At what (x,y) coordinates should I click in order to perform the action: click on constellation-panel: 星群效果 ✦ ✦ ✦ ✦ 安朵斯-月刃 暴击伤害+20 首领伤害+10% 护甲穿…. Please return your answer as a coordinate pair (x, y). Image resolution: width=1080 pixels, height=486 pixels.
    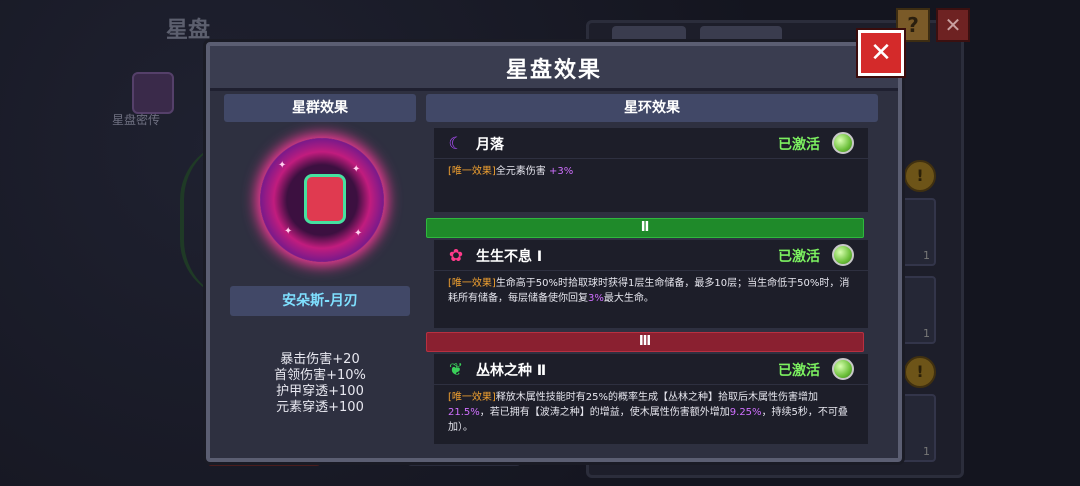
    Looking at the image, I should click on (320, 268).